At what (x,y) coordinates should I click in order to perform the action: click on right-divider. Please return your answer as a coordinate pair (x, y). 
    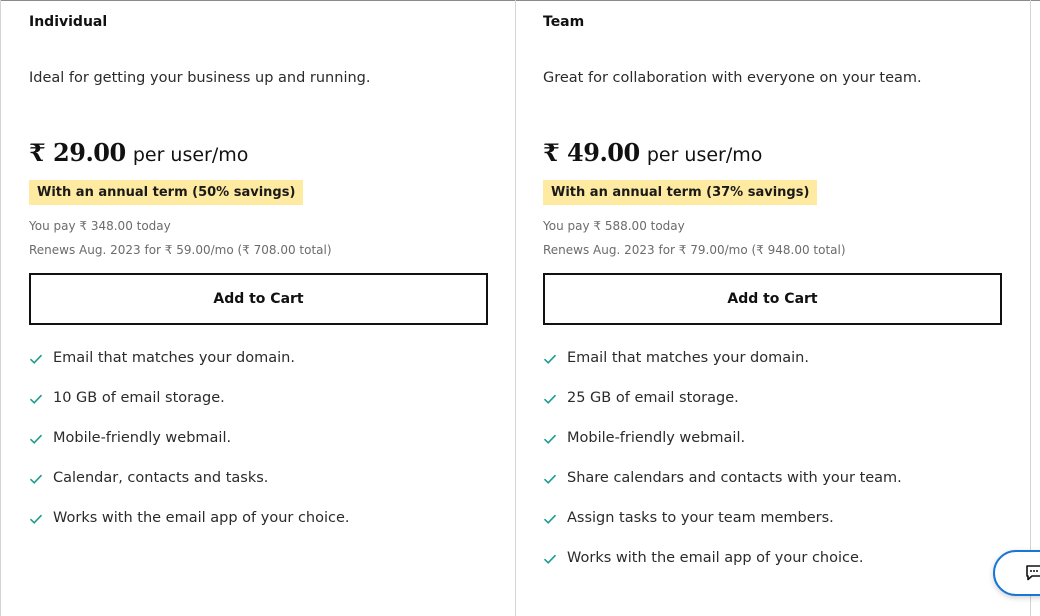
    Looking at the image, I should click on (1030, 308).